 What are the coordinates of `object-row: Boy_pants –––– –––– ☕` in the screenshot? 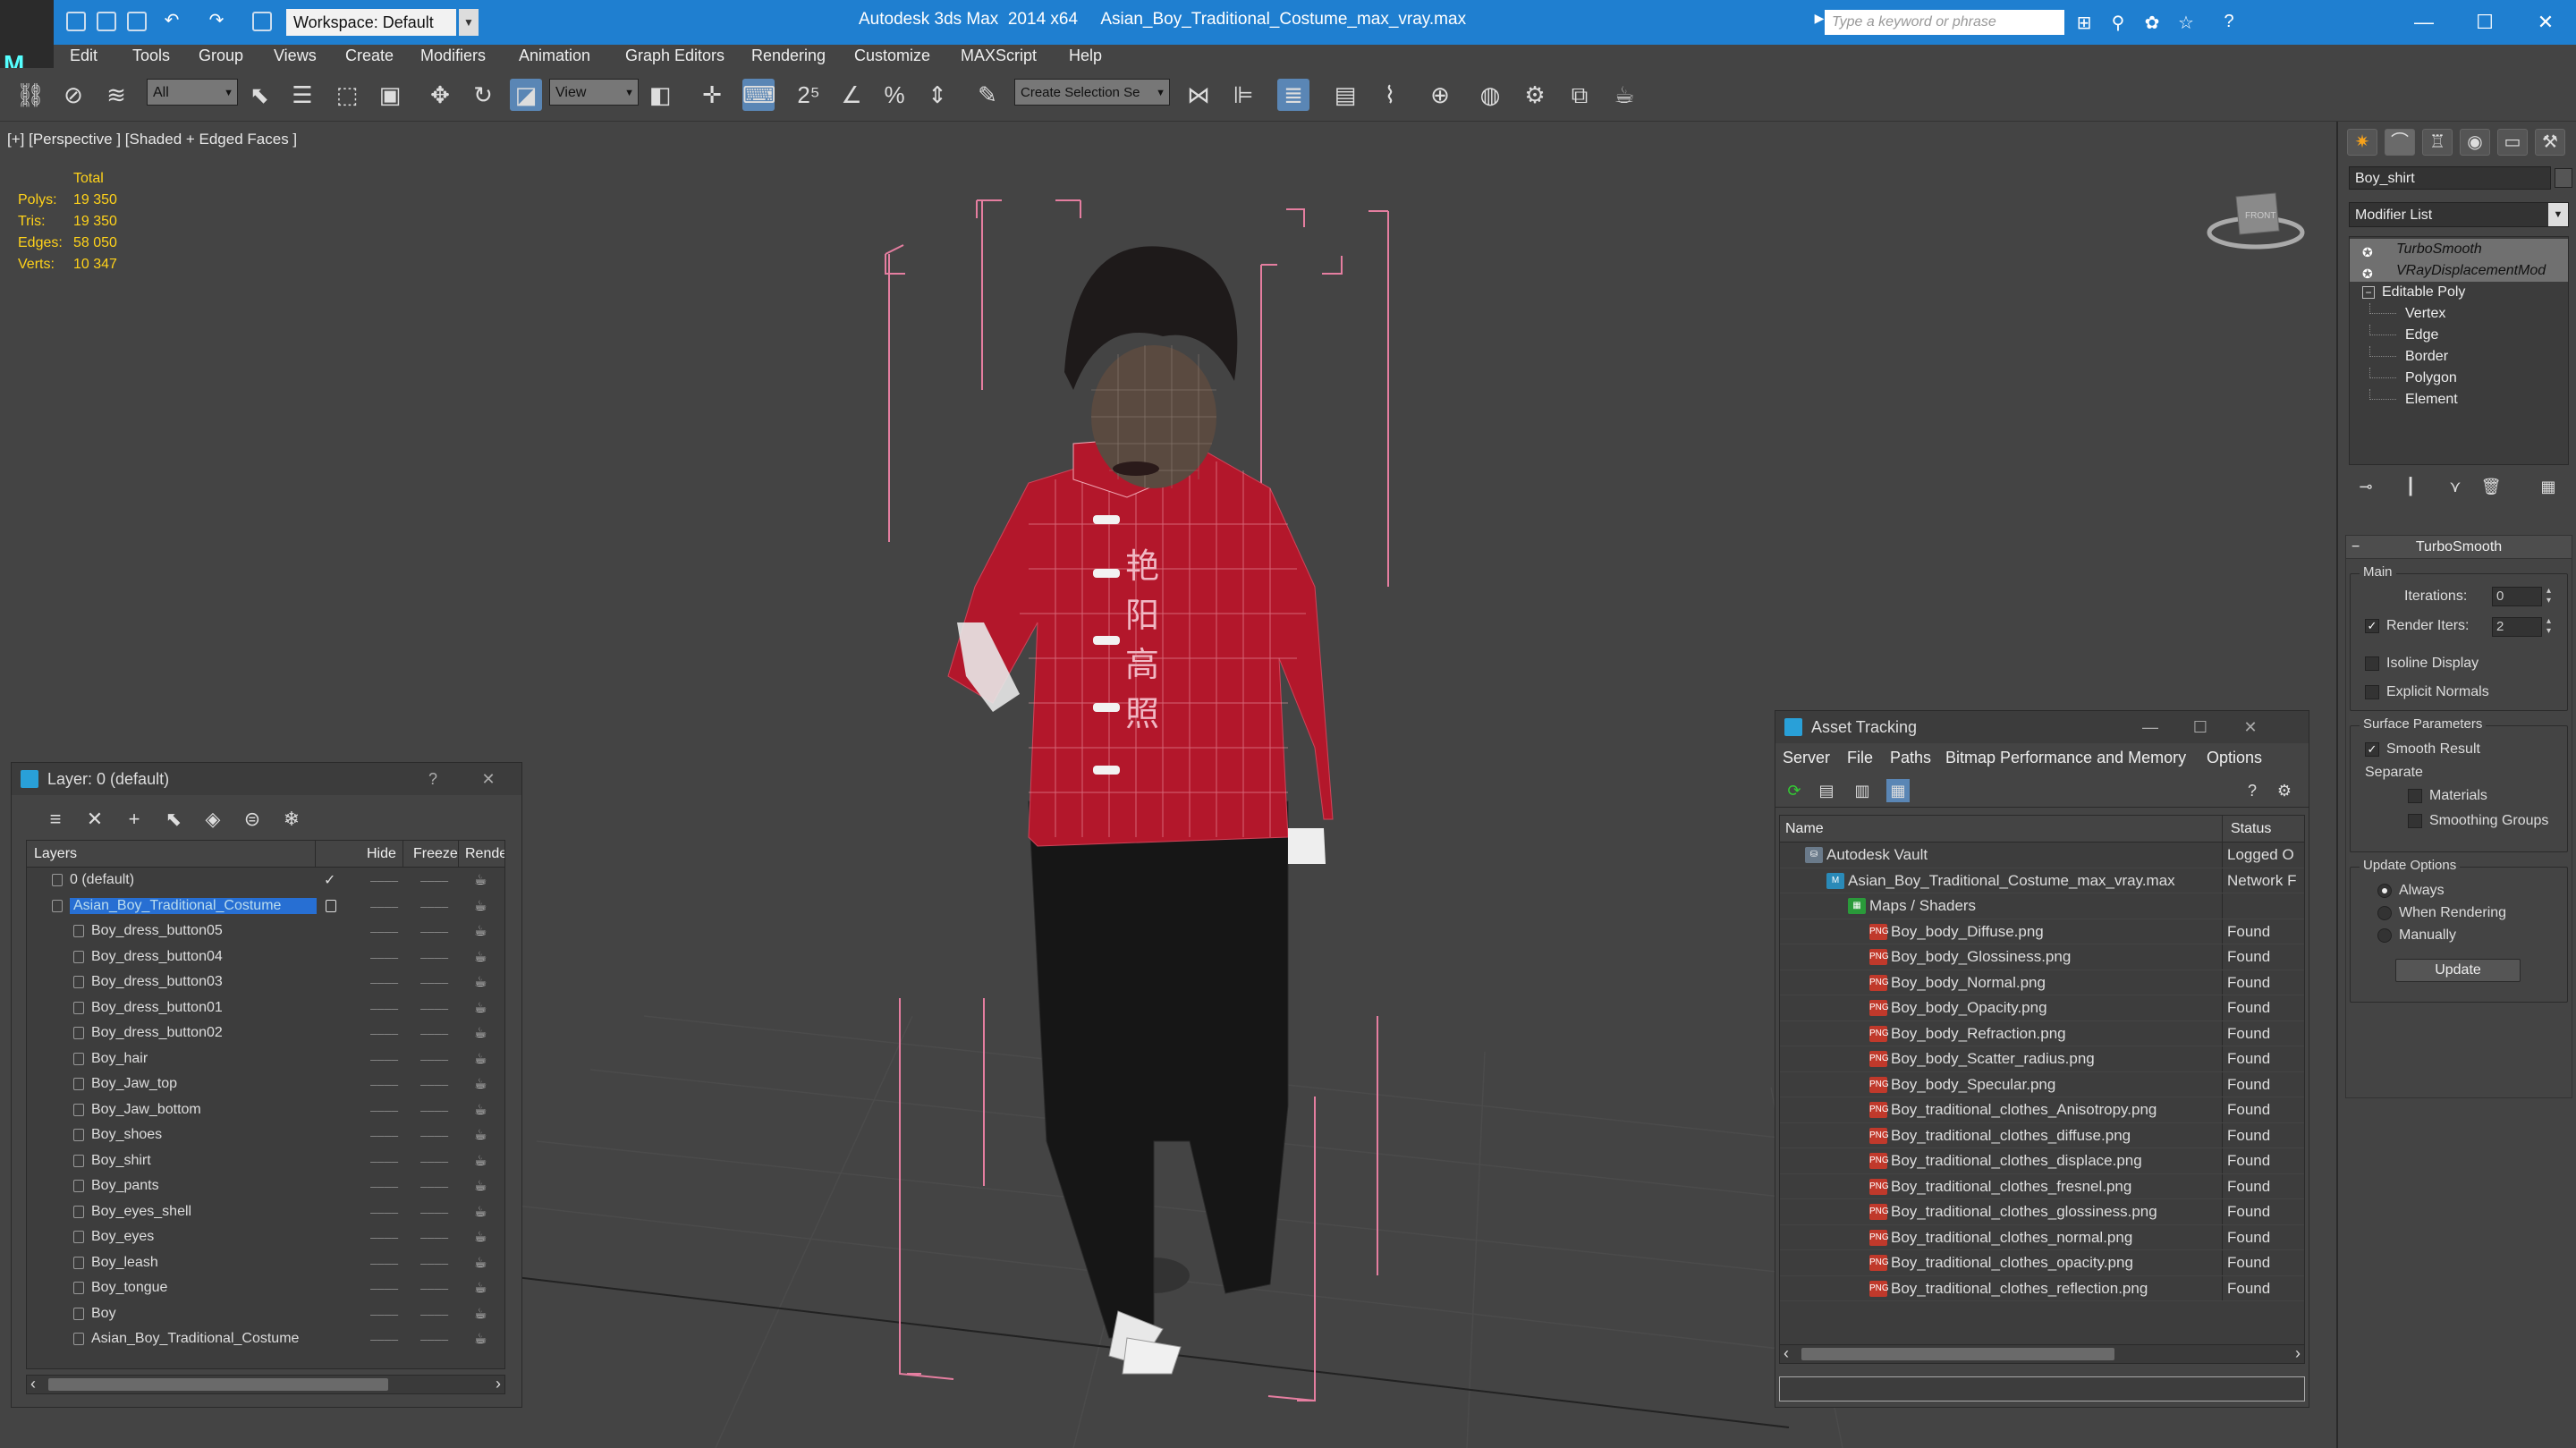 It's located at (265, 1186).